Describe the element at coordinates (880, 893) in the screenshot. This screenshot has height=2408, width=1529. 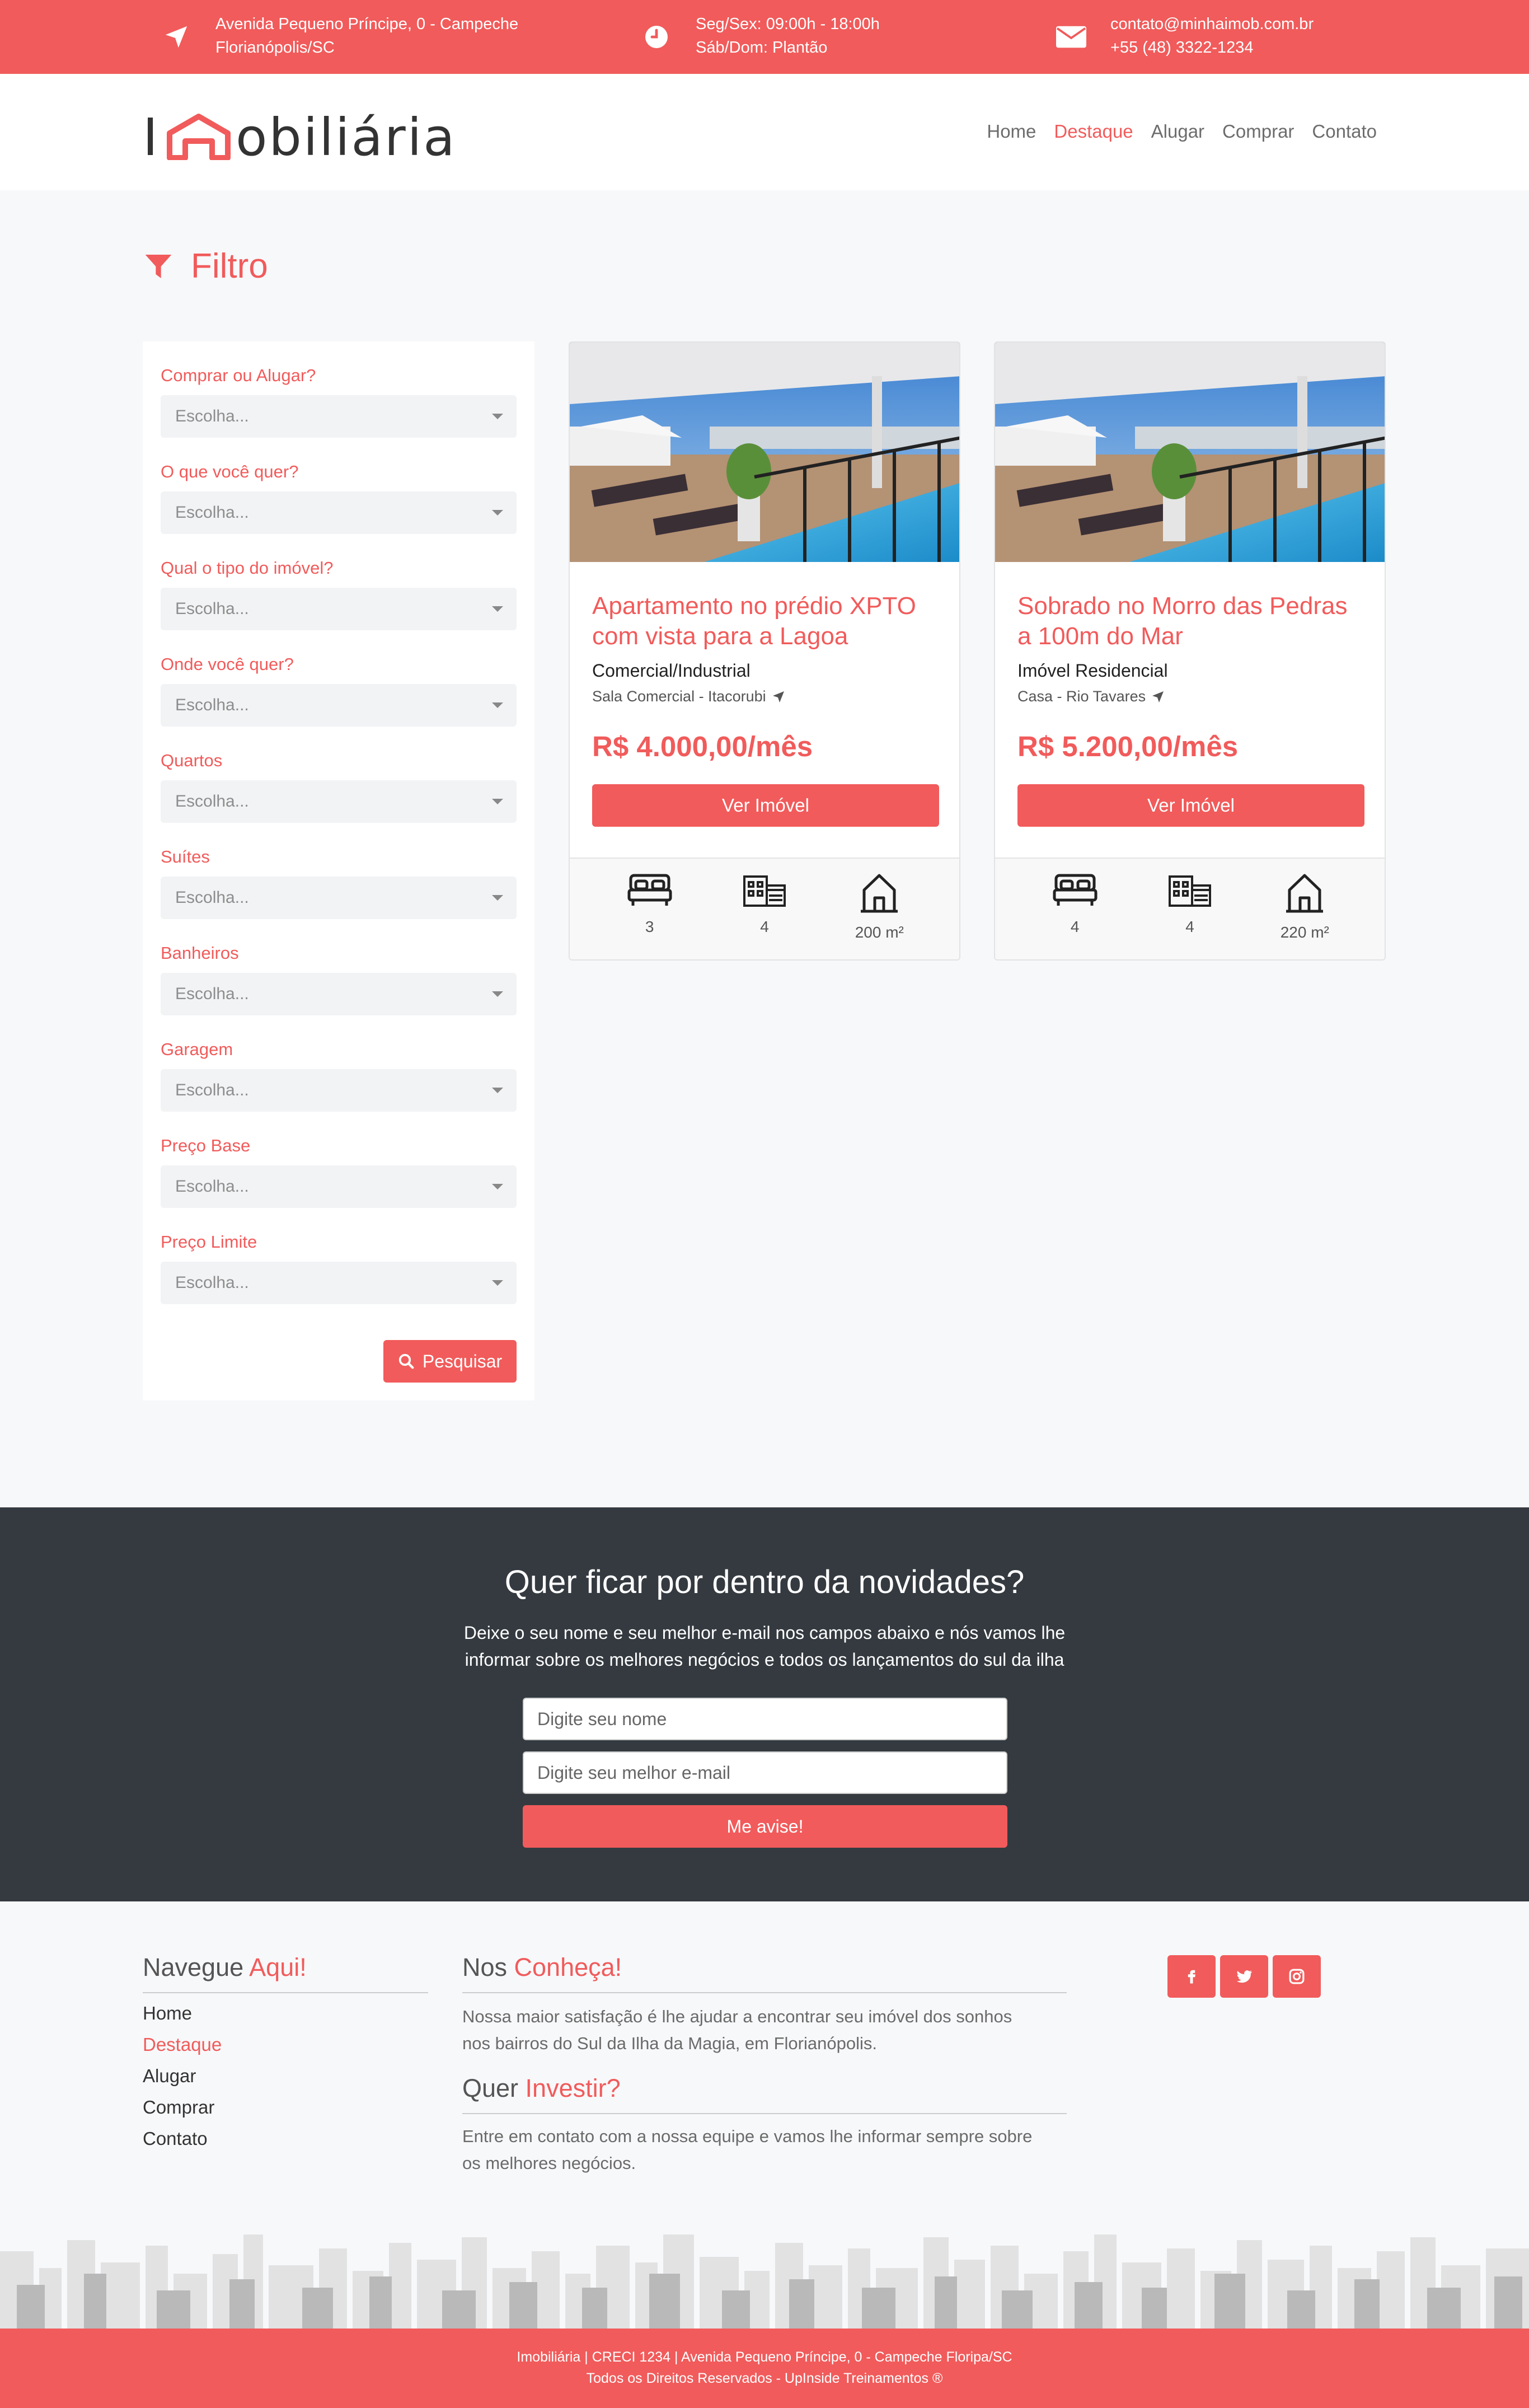
I see `house-icon` at that location.